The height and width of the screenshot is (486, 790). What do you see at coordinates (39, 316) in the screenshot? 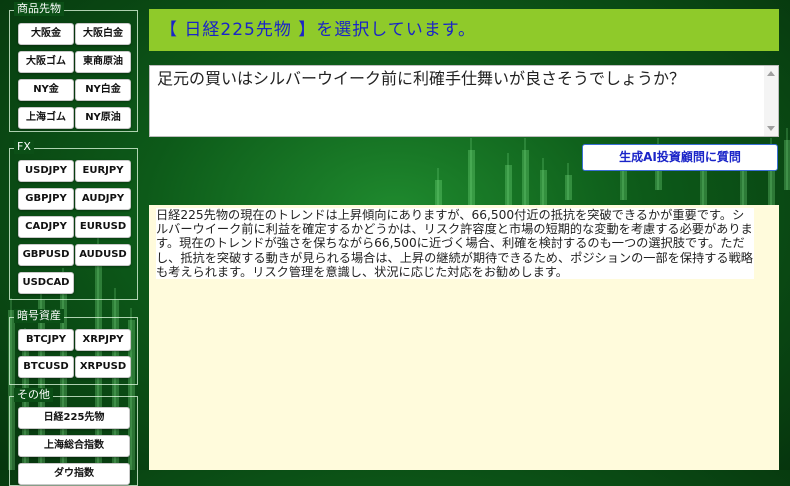
I see `group-title-crypto: 暗号資産` at bounding box center [39, 316].